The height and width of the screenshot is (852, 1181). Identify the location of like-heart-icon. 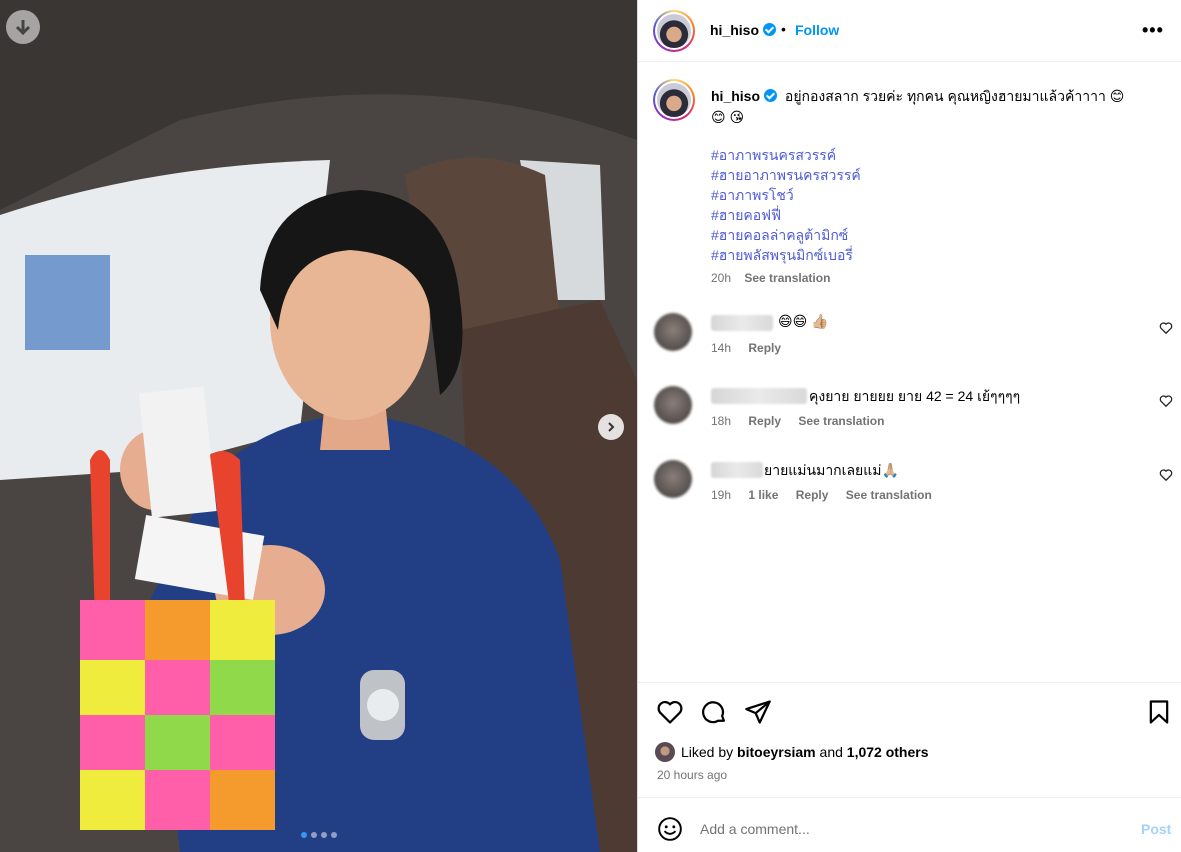
(670, 712).